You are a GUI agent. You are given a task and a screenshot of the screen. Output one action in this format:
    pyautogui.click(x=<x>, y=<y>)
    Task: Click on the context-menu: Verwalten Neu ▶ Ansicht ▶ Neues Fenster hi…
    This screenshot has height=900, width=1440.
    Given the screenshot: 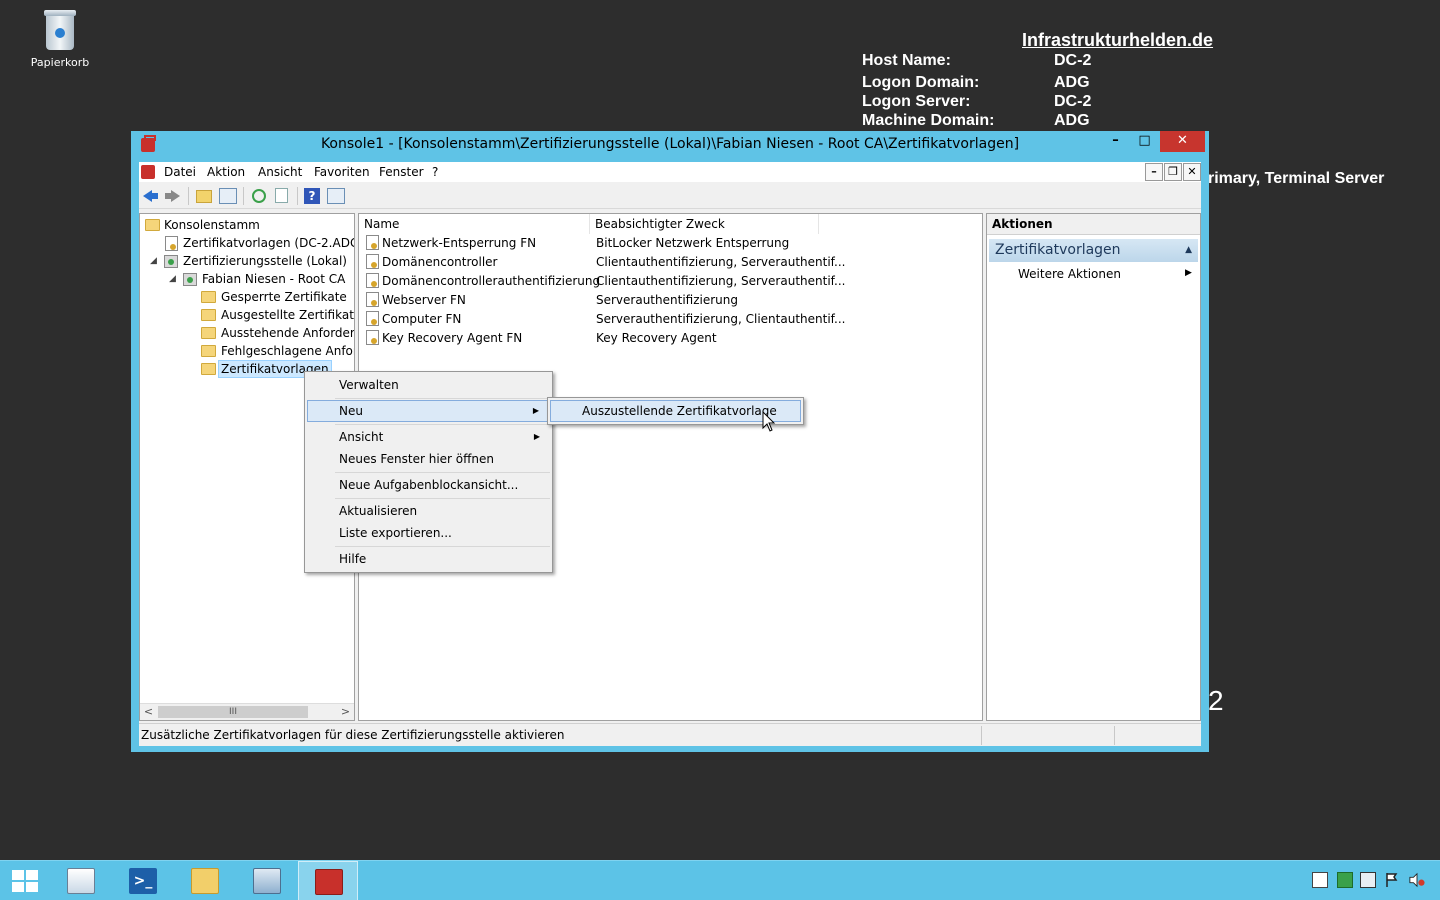 What is the action you would take?
    pyautogui.click(x=428, y=472)
    